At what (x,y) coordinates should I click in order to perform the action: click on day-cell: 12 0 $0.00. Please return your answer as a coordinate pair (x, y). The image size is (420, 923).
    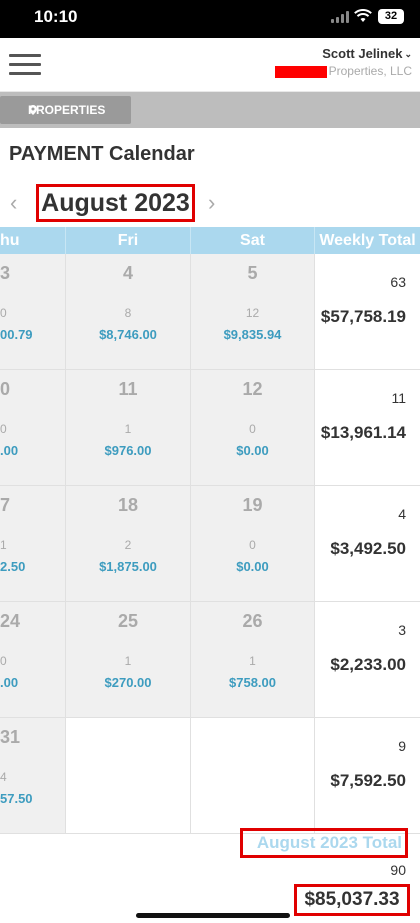
    Looking at the image, I should click on (253, 428).